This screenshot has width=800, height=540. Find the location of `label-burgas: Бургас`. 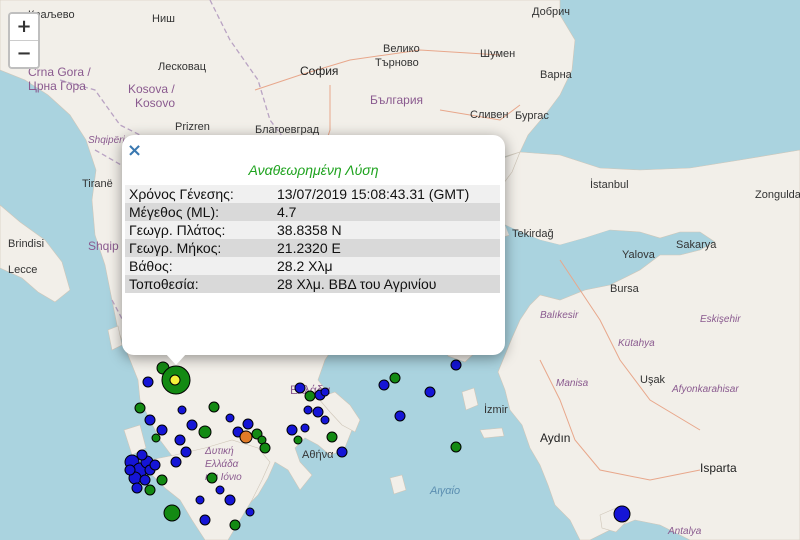

label-burgas: Бургас is located at coordinates (532, 116).